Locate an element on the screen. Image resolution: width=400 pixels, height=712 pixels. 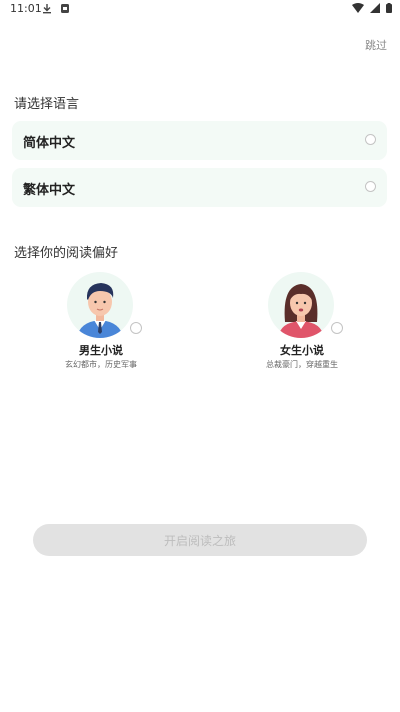
download-icon is located at coordinates (47, 9).